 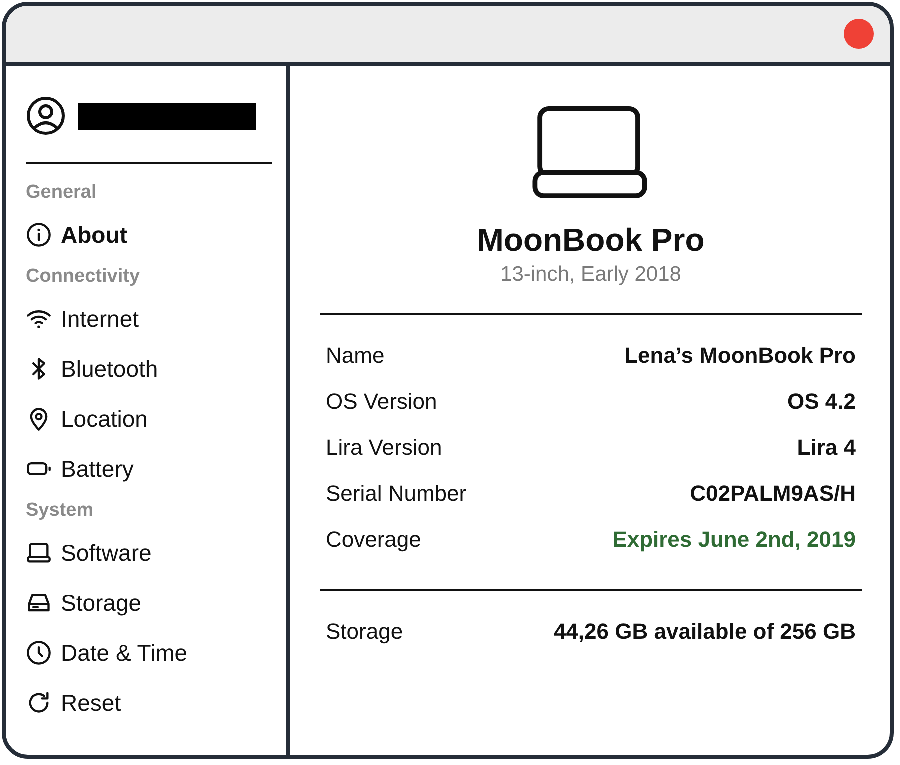 I want to click on clock-icon, so click(x=39, y=653).